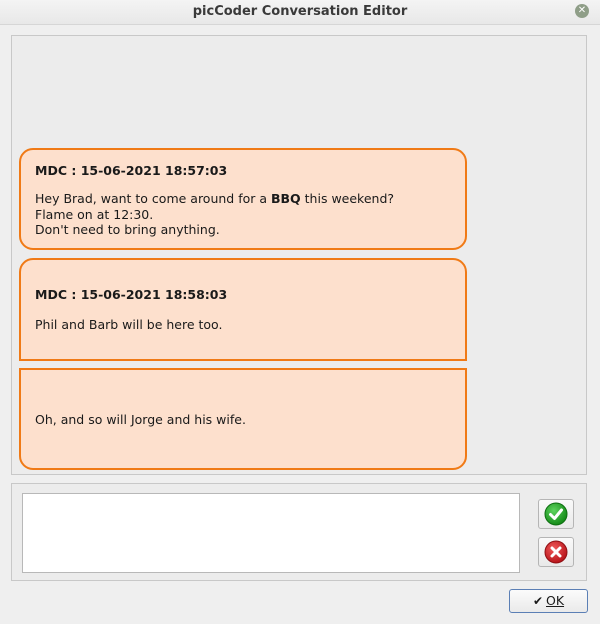  Describe the element at coordinates (153, 198) in the screenshot. I see `message-text: Hey Brad, want to come around for a` at that location.